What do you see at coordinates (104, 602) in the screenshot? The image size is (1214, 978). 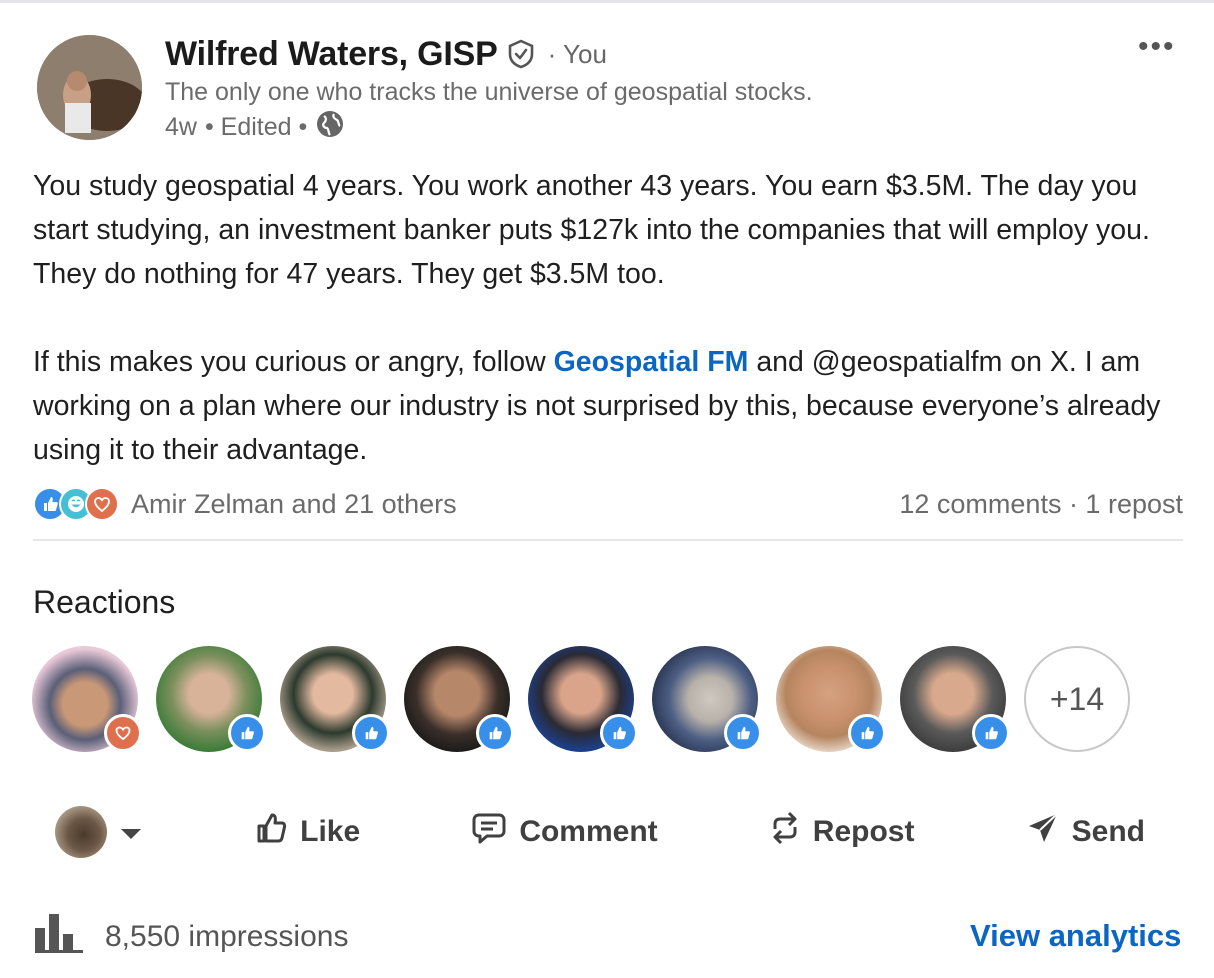 I see `reactions-heading: Reactions` at bounding box center [104, 602].